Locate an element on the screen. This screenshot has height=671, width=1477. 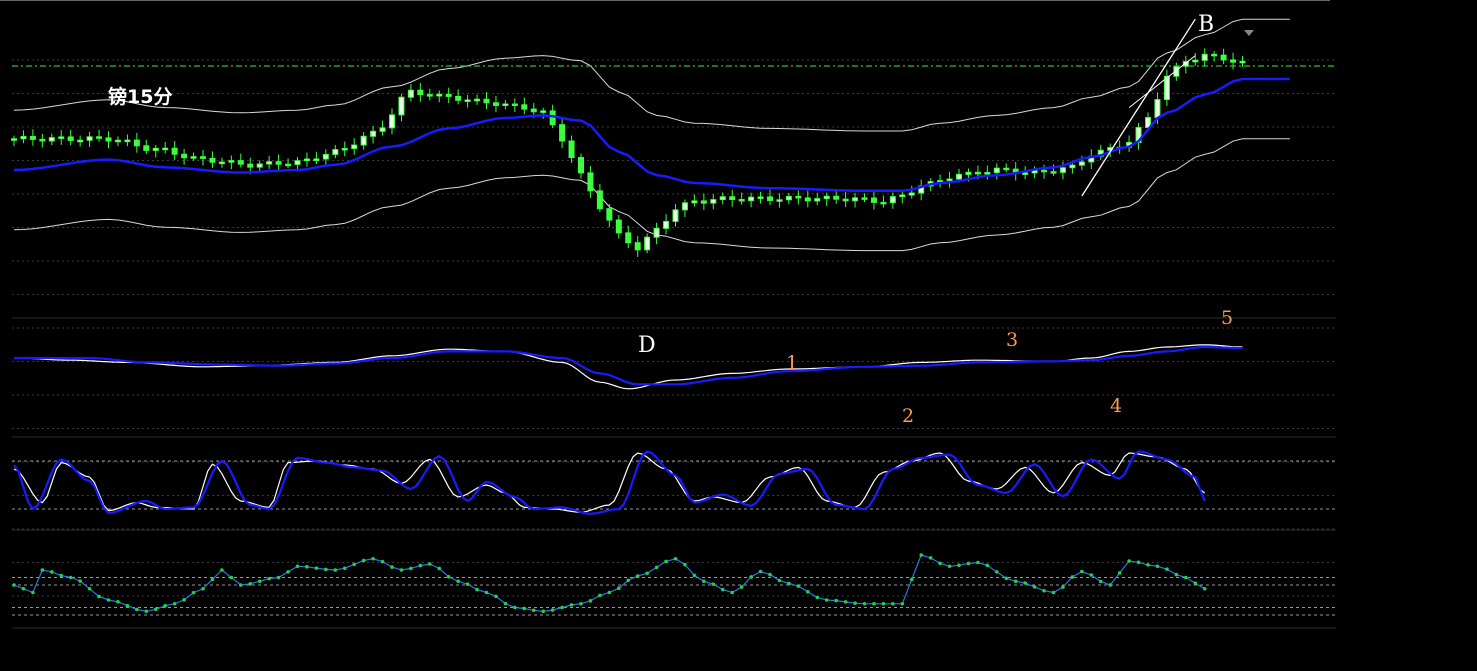
wave-label-d: D is located at coordinates (647, 345).